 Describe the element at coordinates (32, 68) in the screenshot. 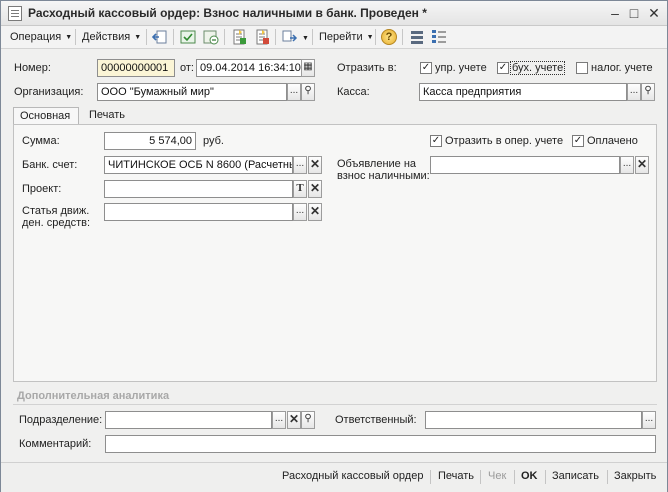

I see `number-label: Номер:` at that location.